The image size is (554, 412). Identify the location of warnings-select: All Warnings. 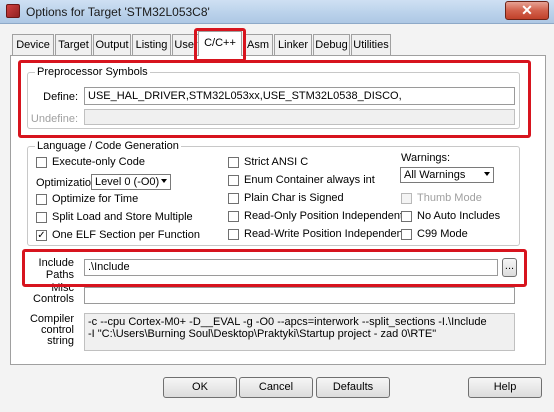
(447, 175).